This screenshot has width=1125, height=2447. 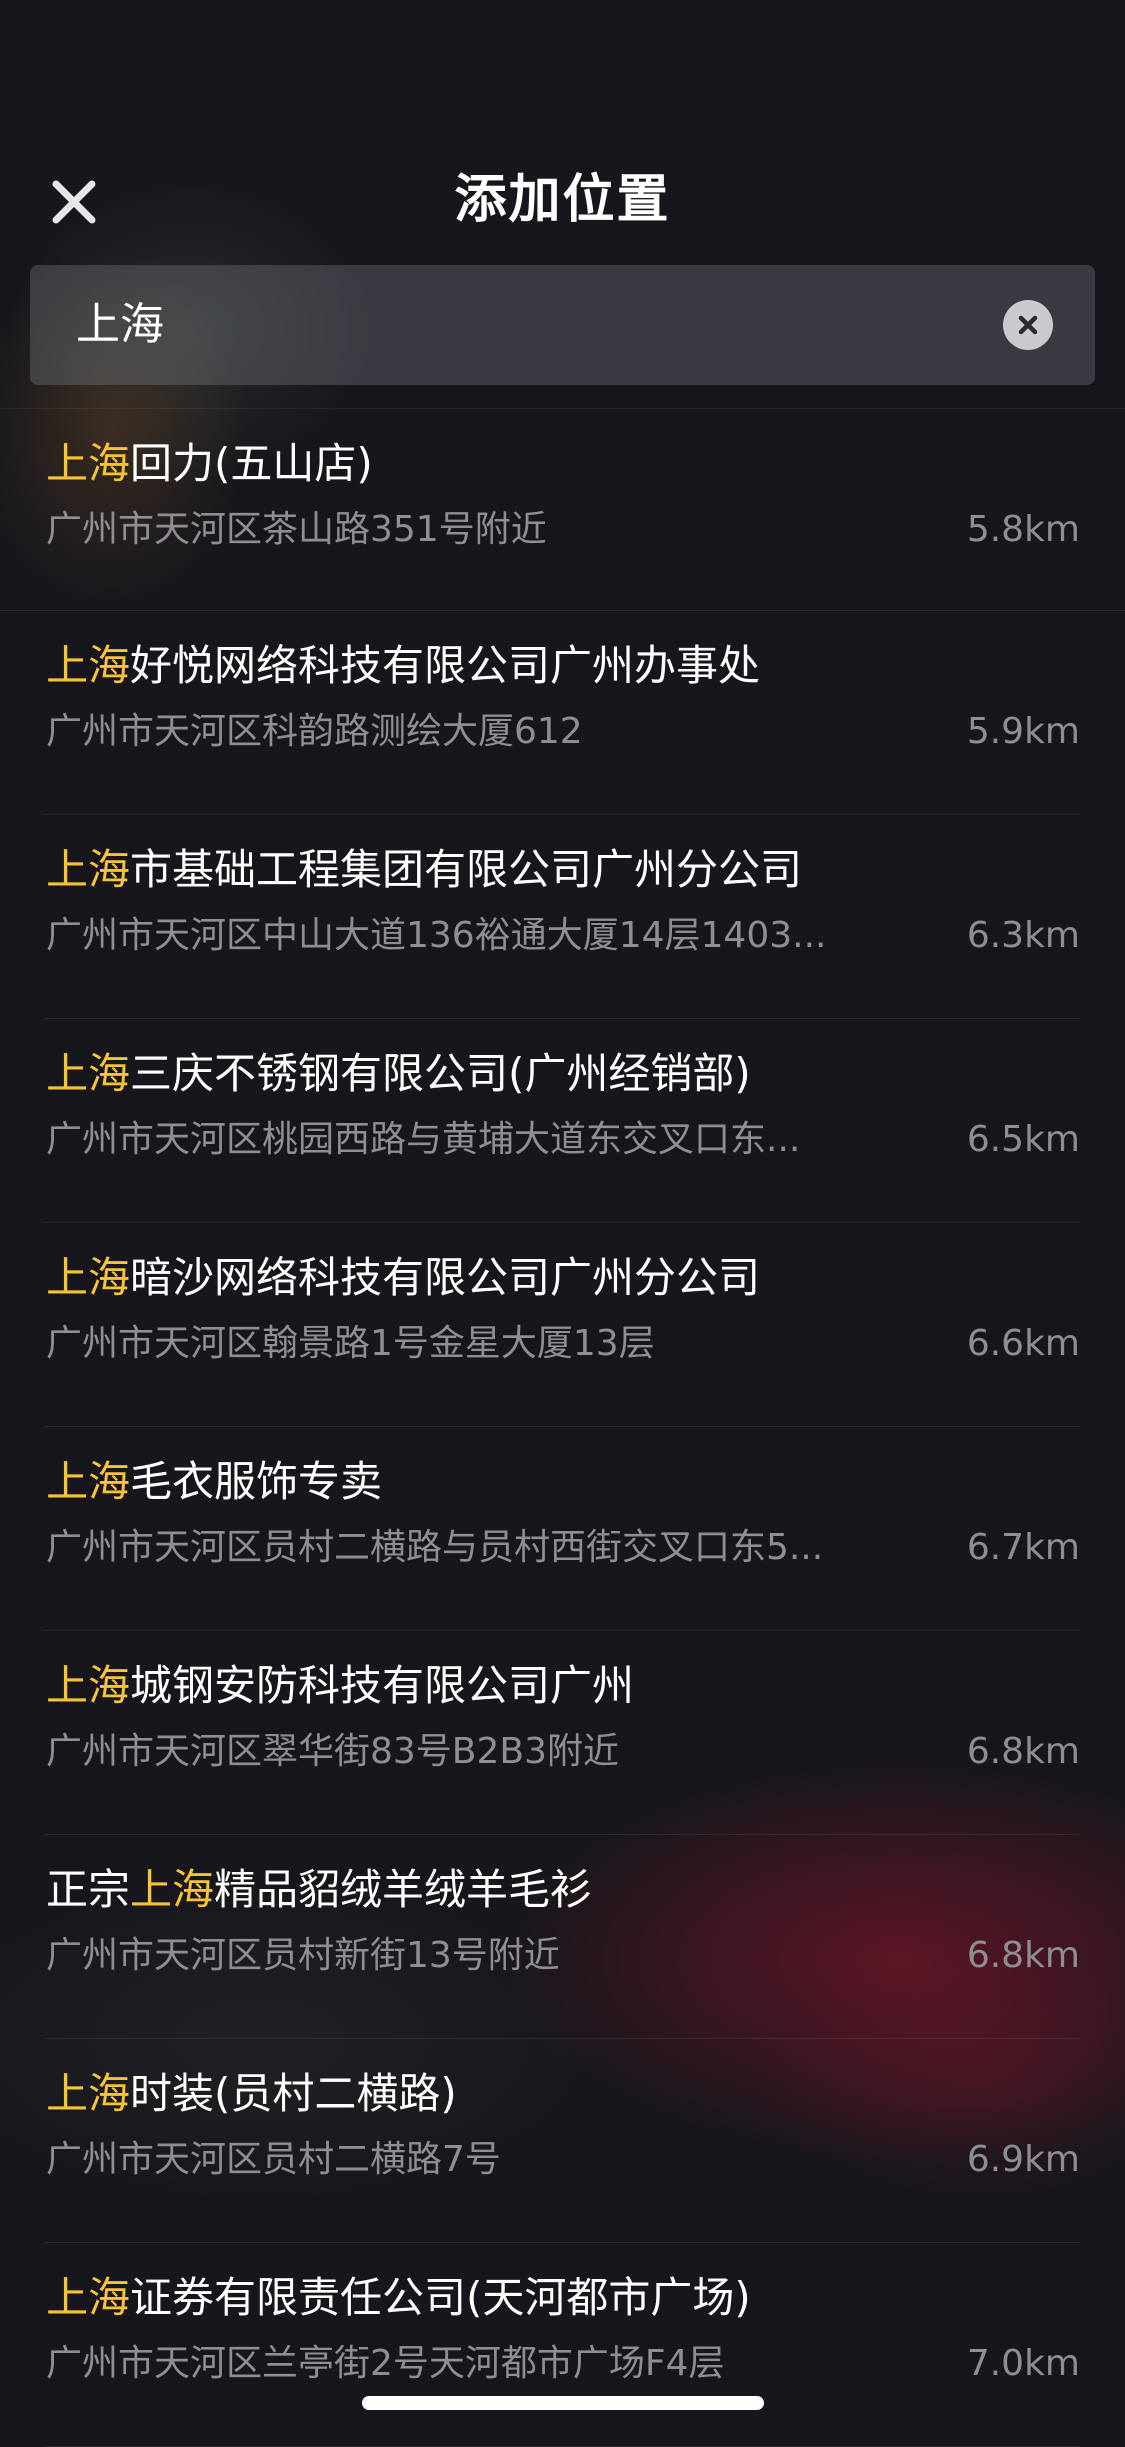 What do you see at coordinates (562, 509) in the screenshot?
I see `list-item: 上海回力(五山店) 广州市天河区茶山路351号附近 5.8km` at bounding box center [562, 509].